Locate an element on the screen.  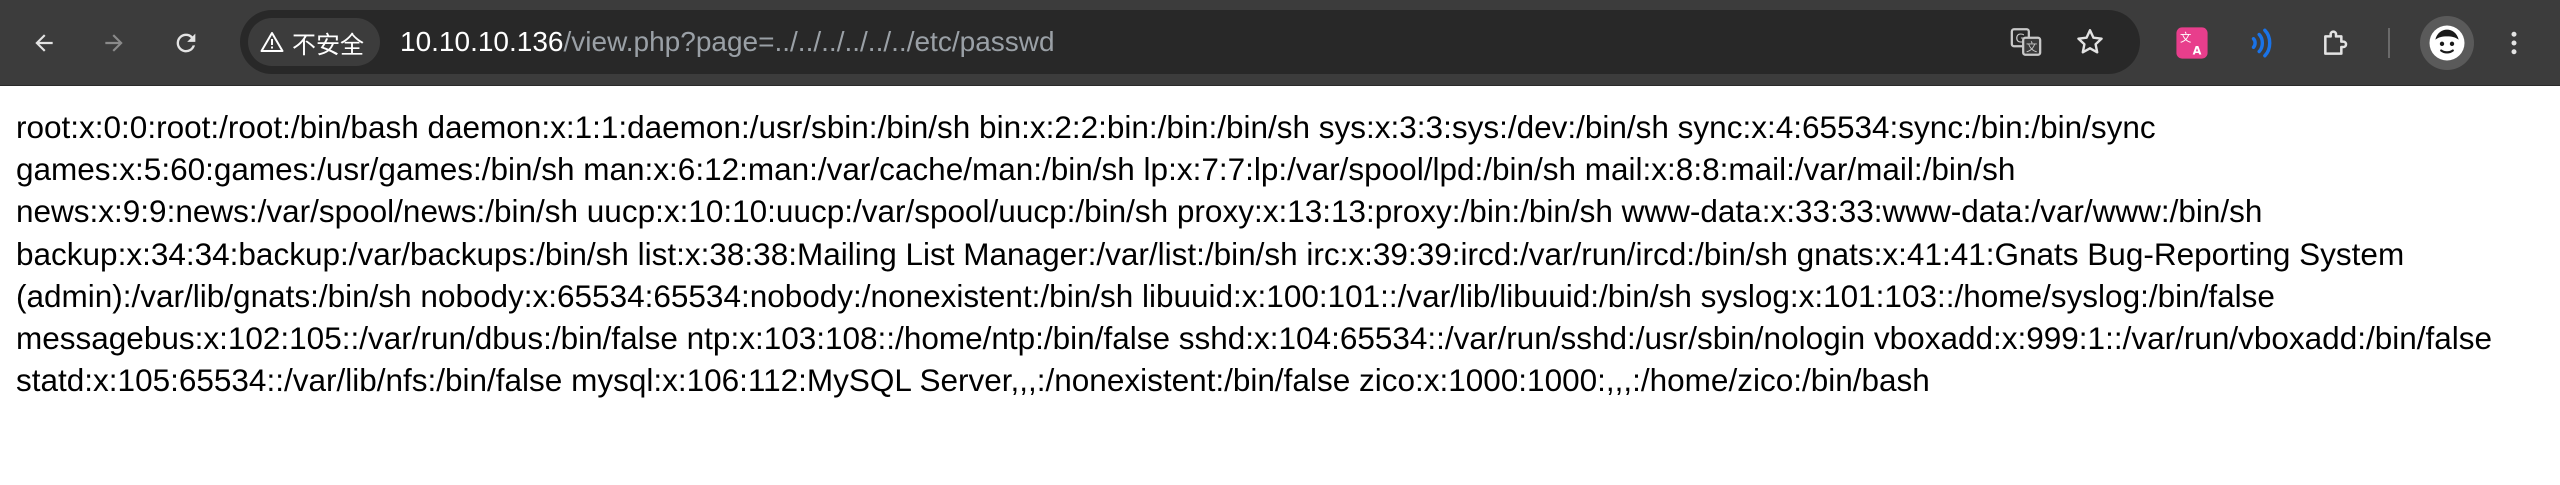
extensions-button is located at coordinates (2336, 43).